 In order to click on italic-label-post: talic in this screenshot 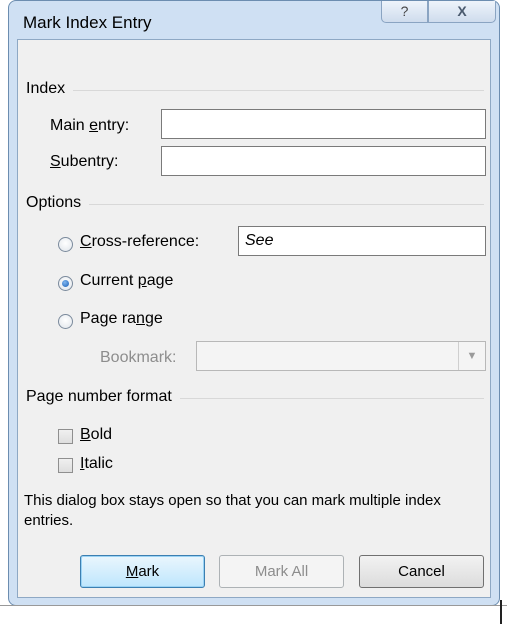, I will do `click(98, 463)`.